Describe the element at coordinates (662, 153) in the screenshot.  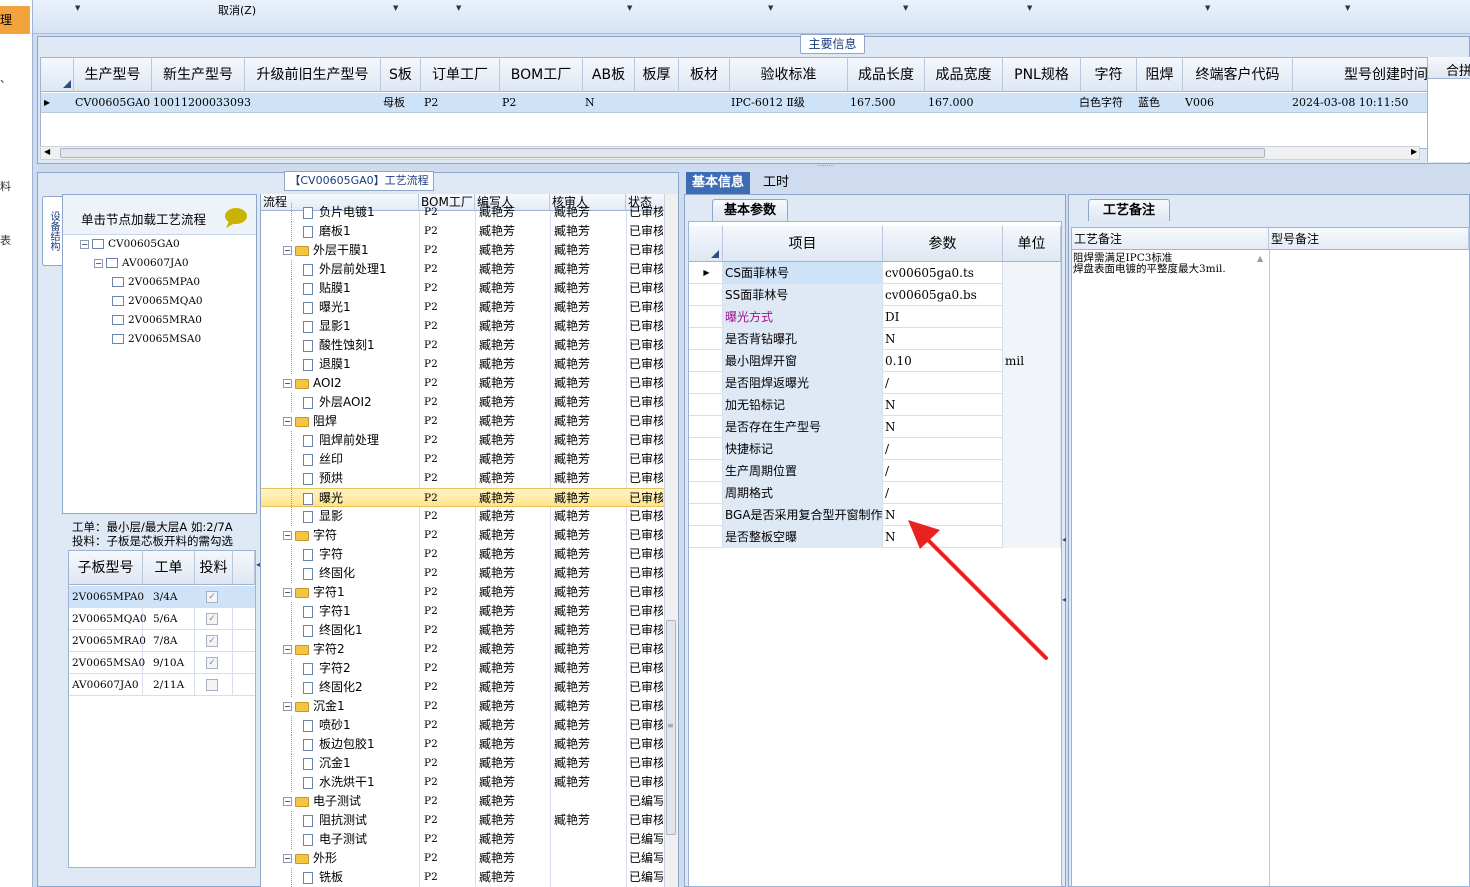
I see `horizontal-scroll-thumb` at that location.